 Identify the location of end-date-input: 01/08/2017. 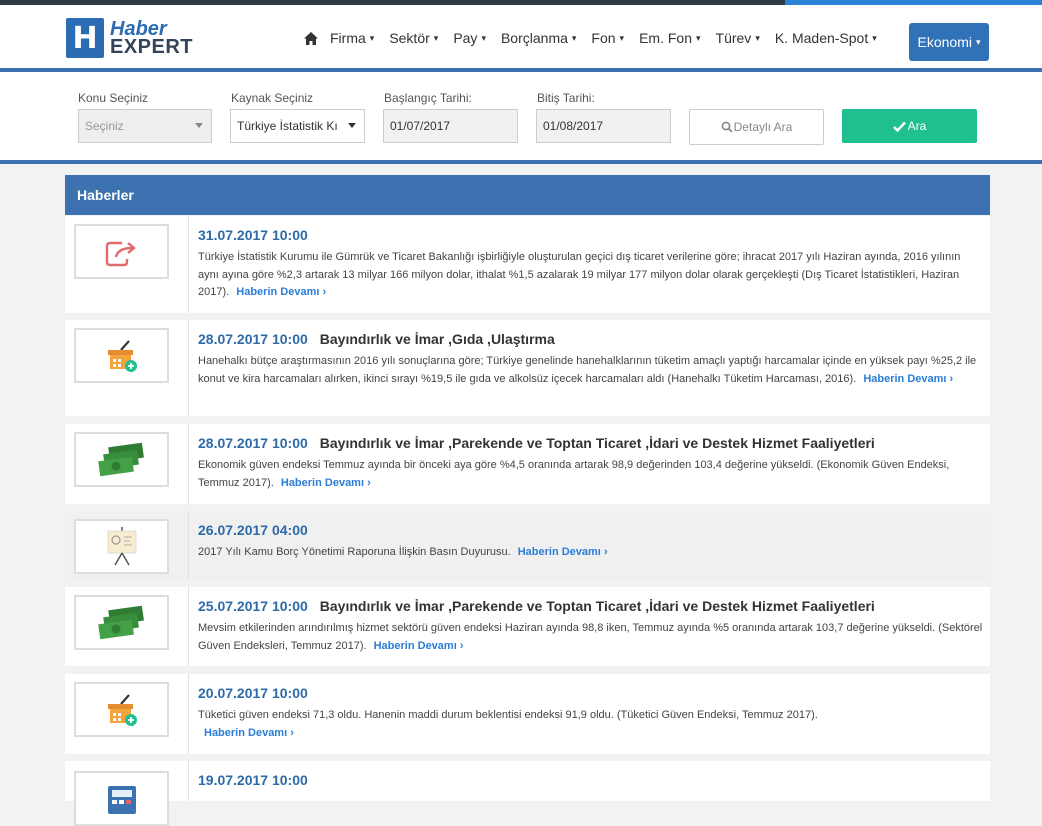
(603, 126).